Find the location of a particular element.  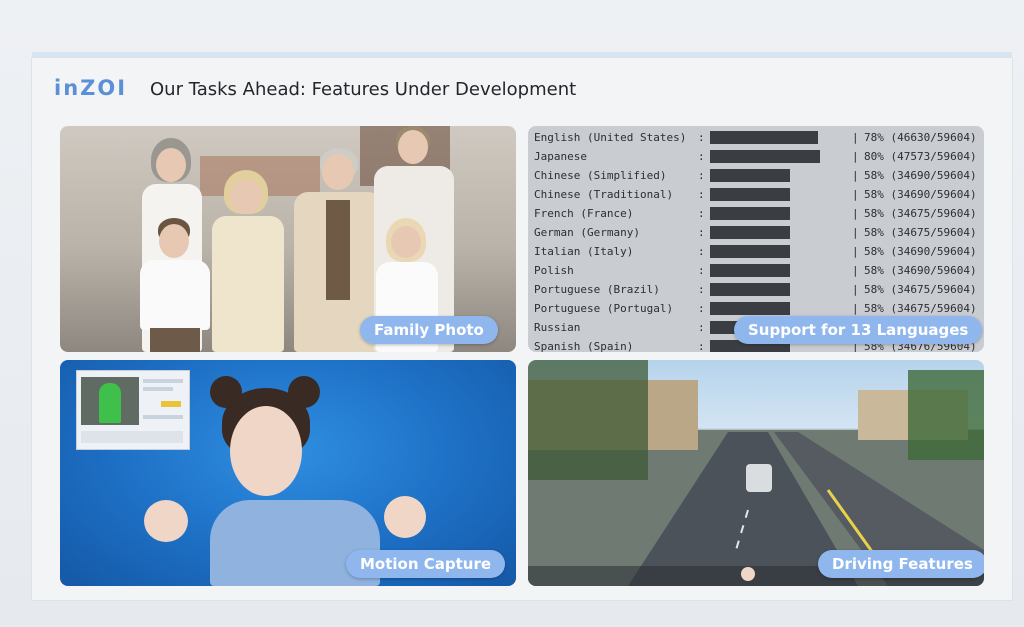

mocap-preview-window is located at coordinates (133, 410).